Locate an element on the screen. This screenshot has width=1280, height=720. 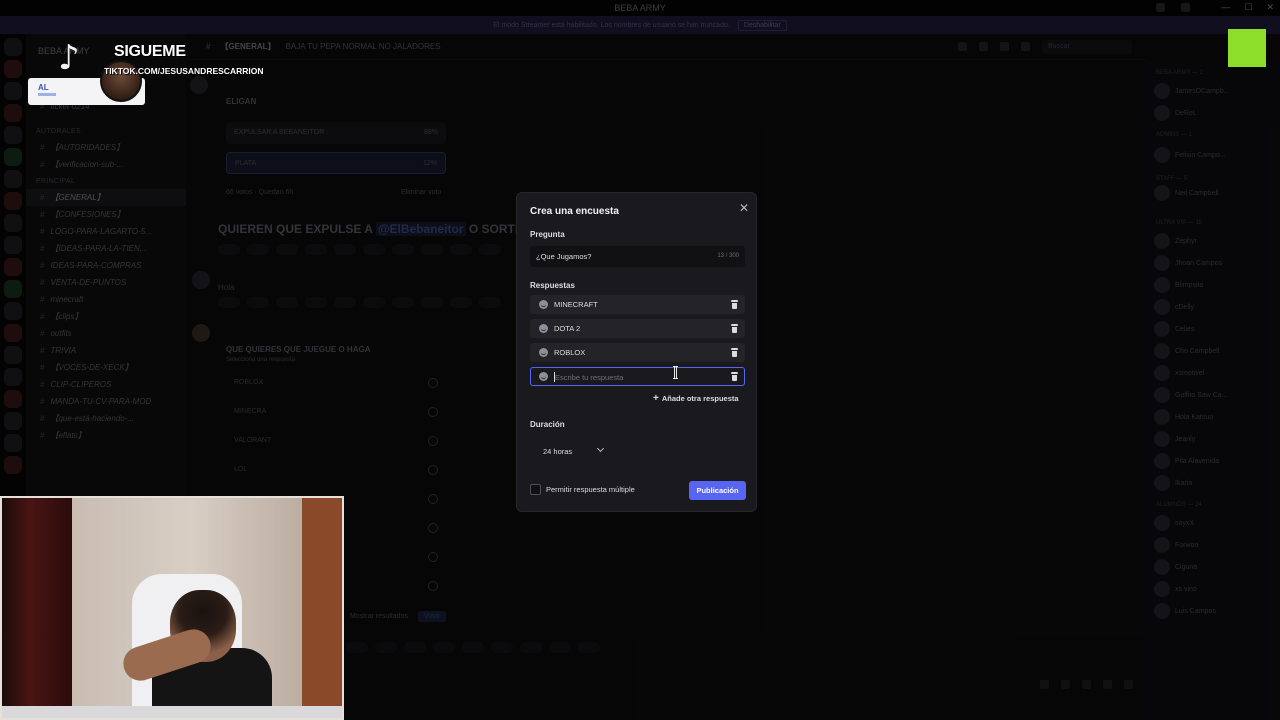
channel-item: # CLIP-CLIPEROS is located at coordinates (106, 384).